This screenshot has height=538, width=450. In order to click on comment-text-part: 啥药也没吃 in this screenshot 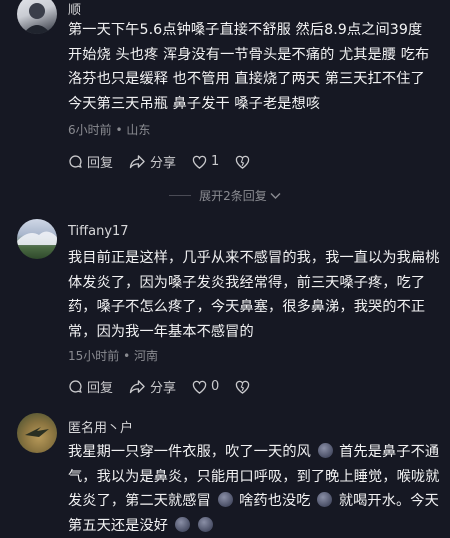, I will do `click(275, 501)`.